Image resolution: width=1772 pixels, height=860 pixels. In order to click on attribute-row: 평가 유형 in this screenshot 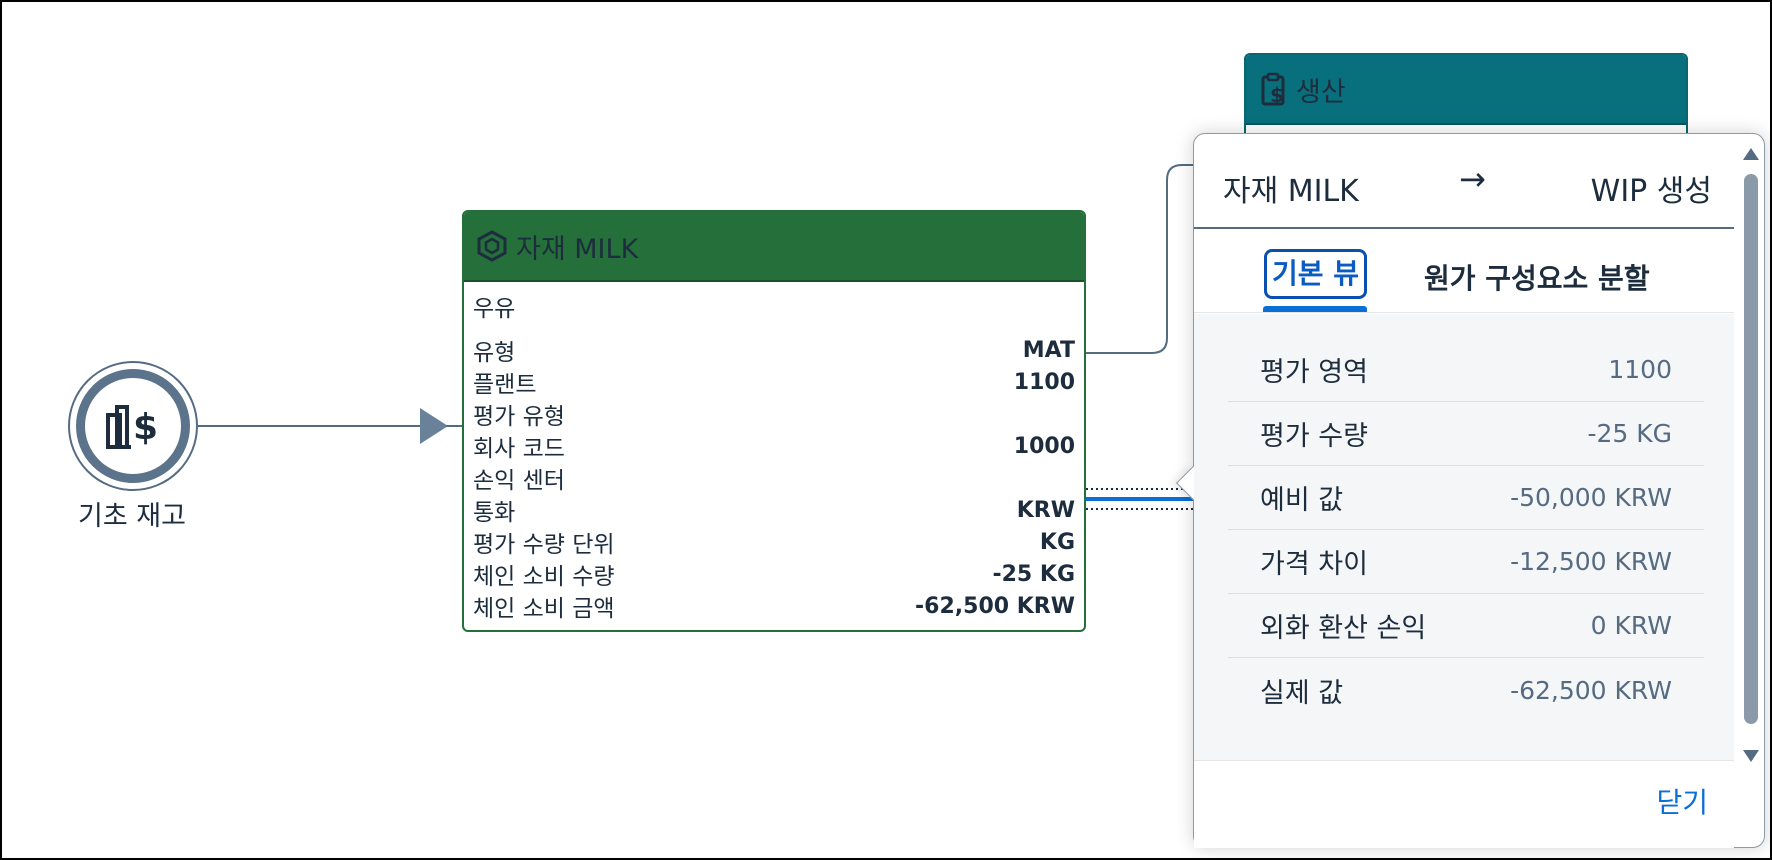, I will do `click(774, 414)`.